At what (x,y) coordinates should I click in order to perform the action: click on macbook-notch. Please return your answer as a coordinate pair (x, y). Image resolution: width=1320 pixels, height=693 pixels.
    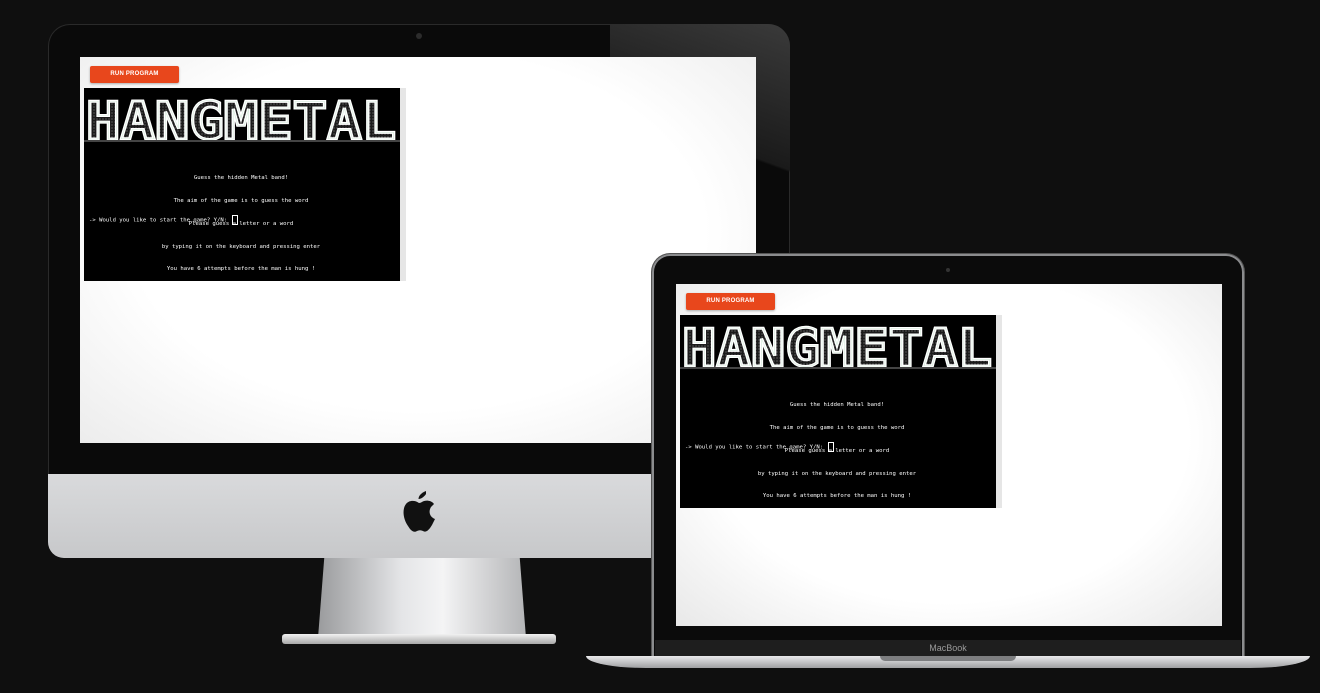
    Looking at the image, I should click on (948, 658).